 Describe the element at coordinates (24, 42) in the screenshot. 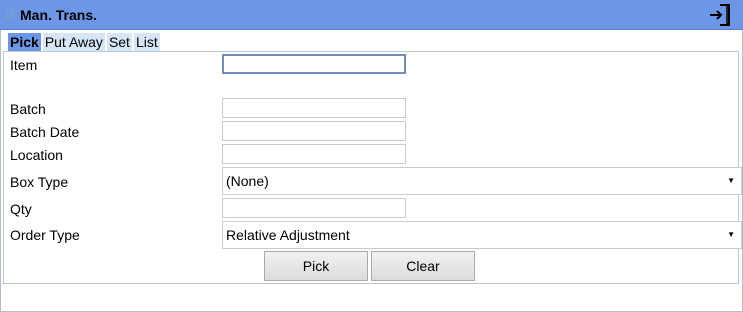

I see `tab-pick: Pick` at that location.